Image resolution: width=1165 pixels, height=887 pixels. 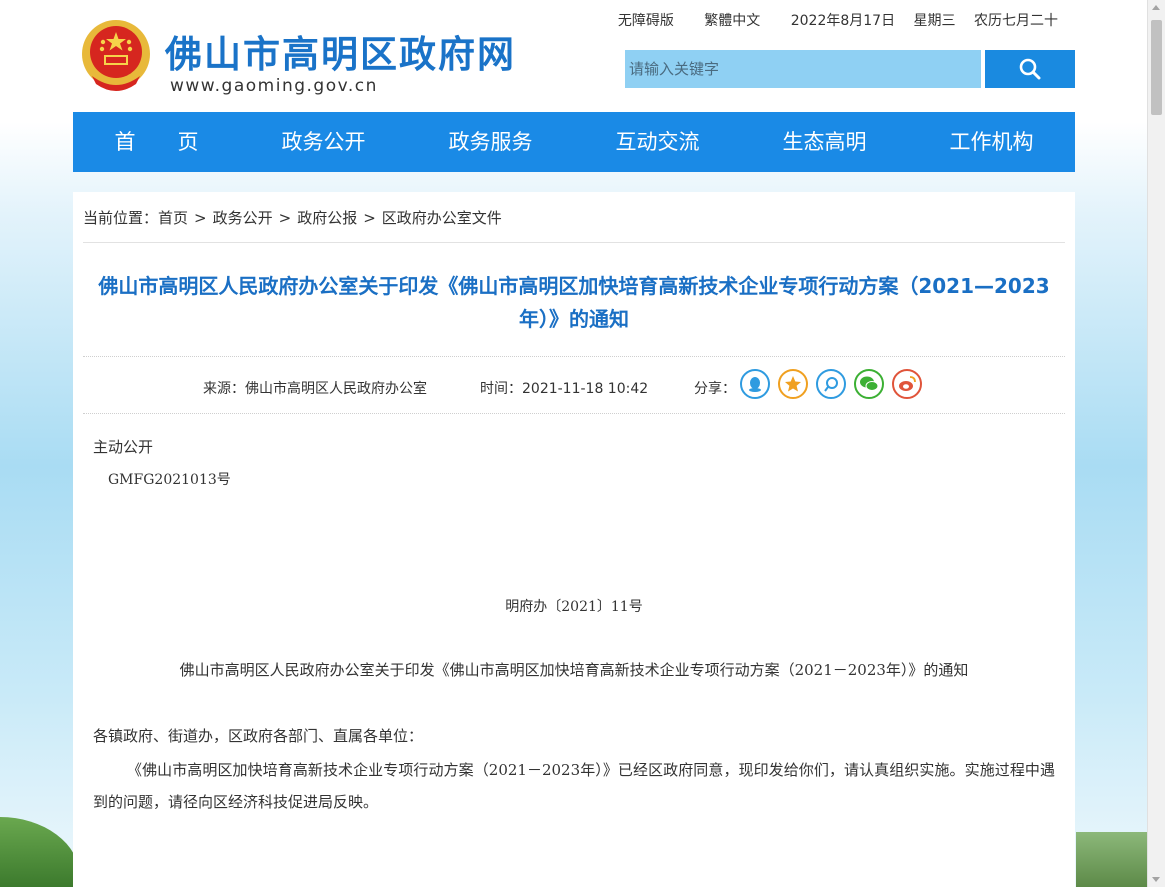 I want to click on share-buttons, so click(x=831, y=384).